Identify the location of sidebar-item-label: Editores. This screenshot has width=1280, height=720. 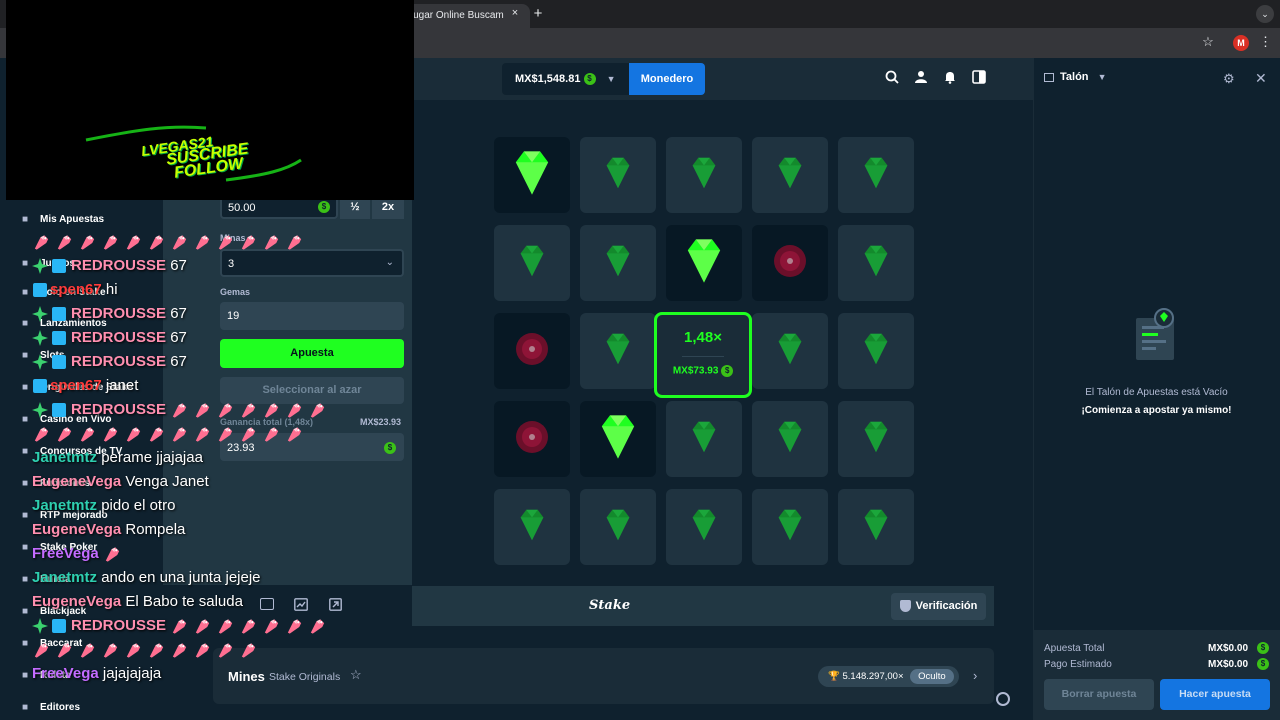
(60, 707).